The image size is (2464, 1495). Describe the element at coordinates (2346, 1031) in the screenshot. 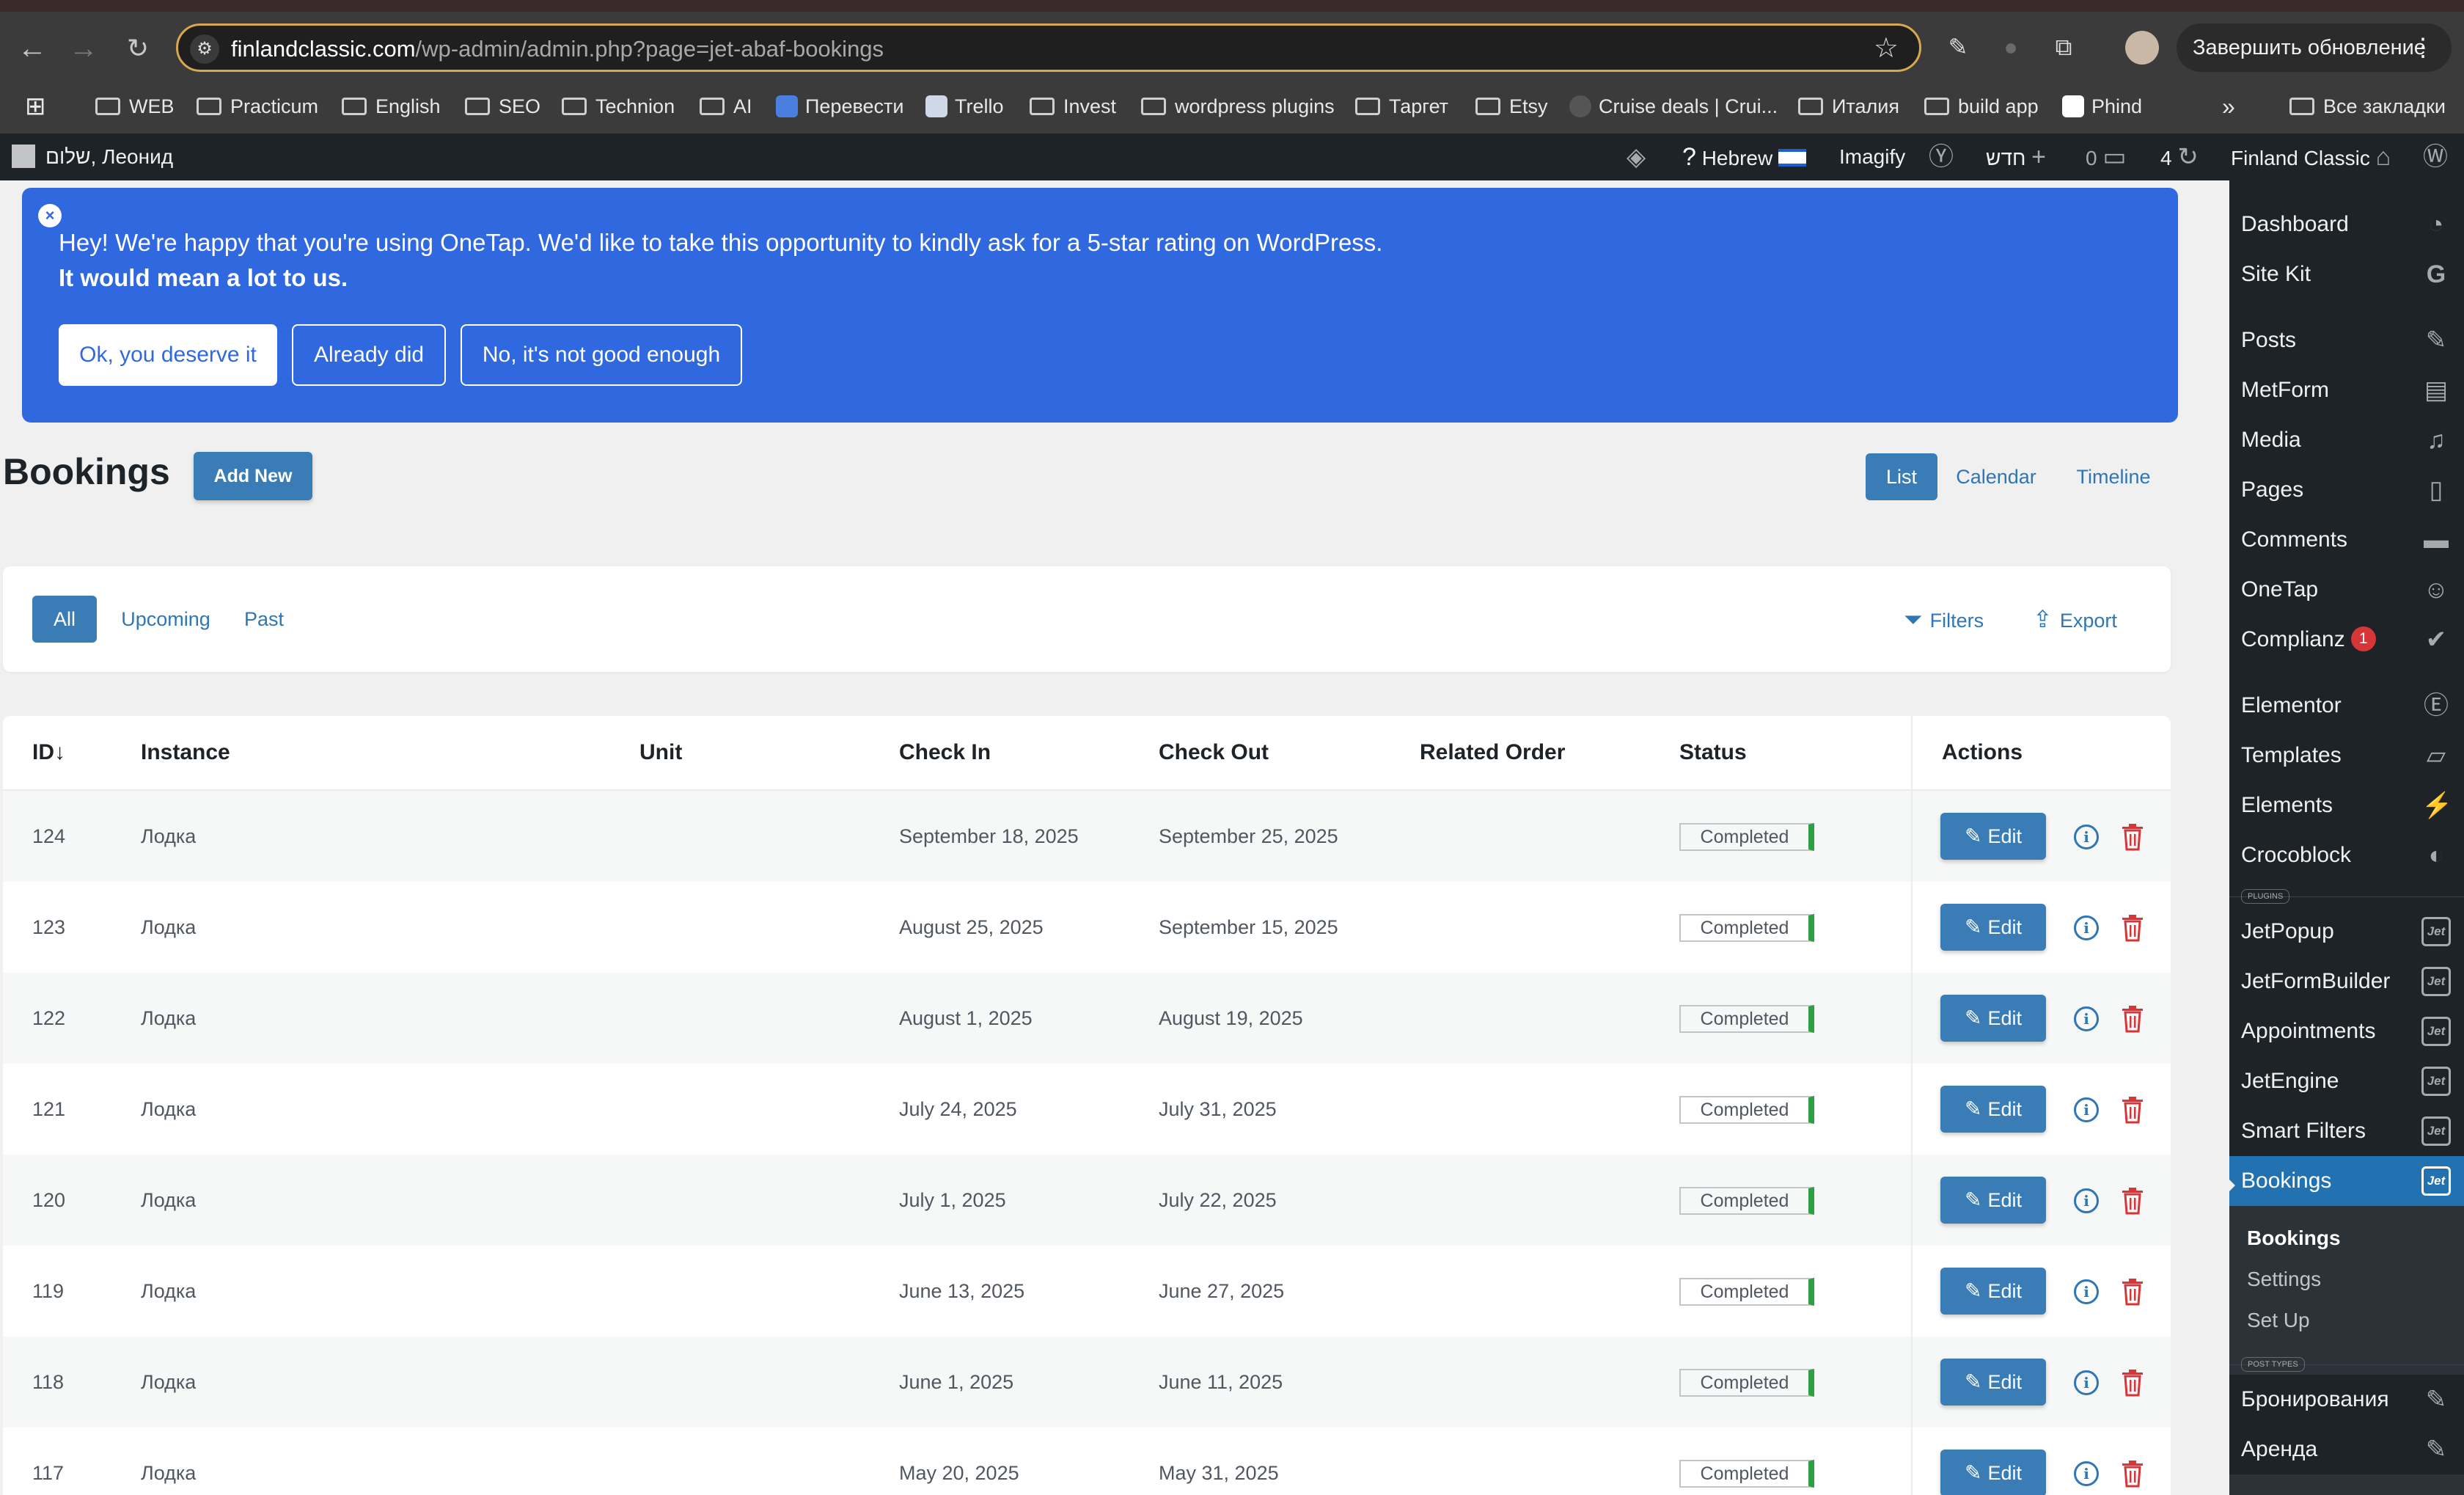

I see `sidebar-item-appointments: Appointments Jet` at that location.